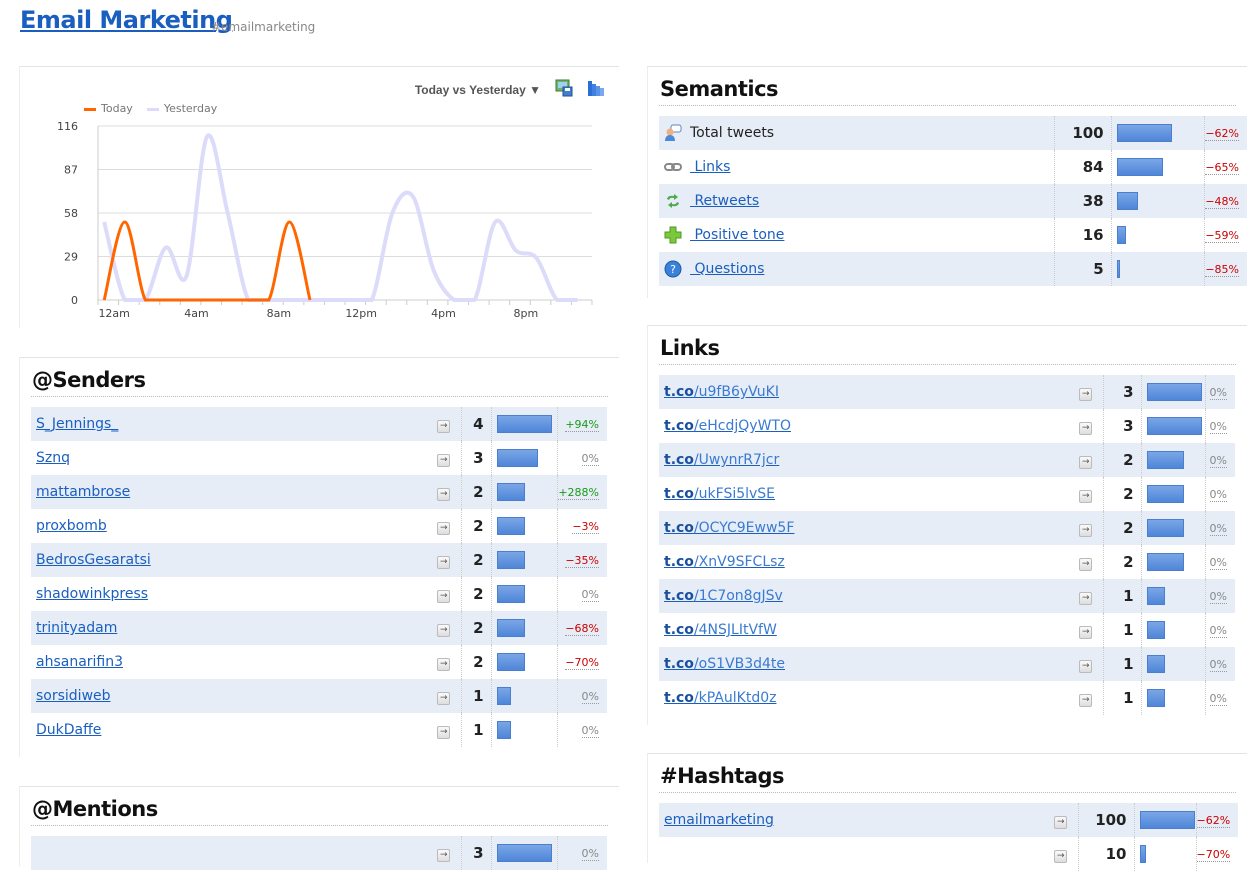 The width and height of the screenshot is (1253, 871). I want to click on link-url: t.co/eHcdjQyWTO, so click(727, 426).